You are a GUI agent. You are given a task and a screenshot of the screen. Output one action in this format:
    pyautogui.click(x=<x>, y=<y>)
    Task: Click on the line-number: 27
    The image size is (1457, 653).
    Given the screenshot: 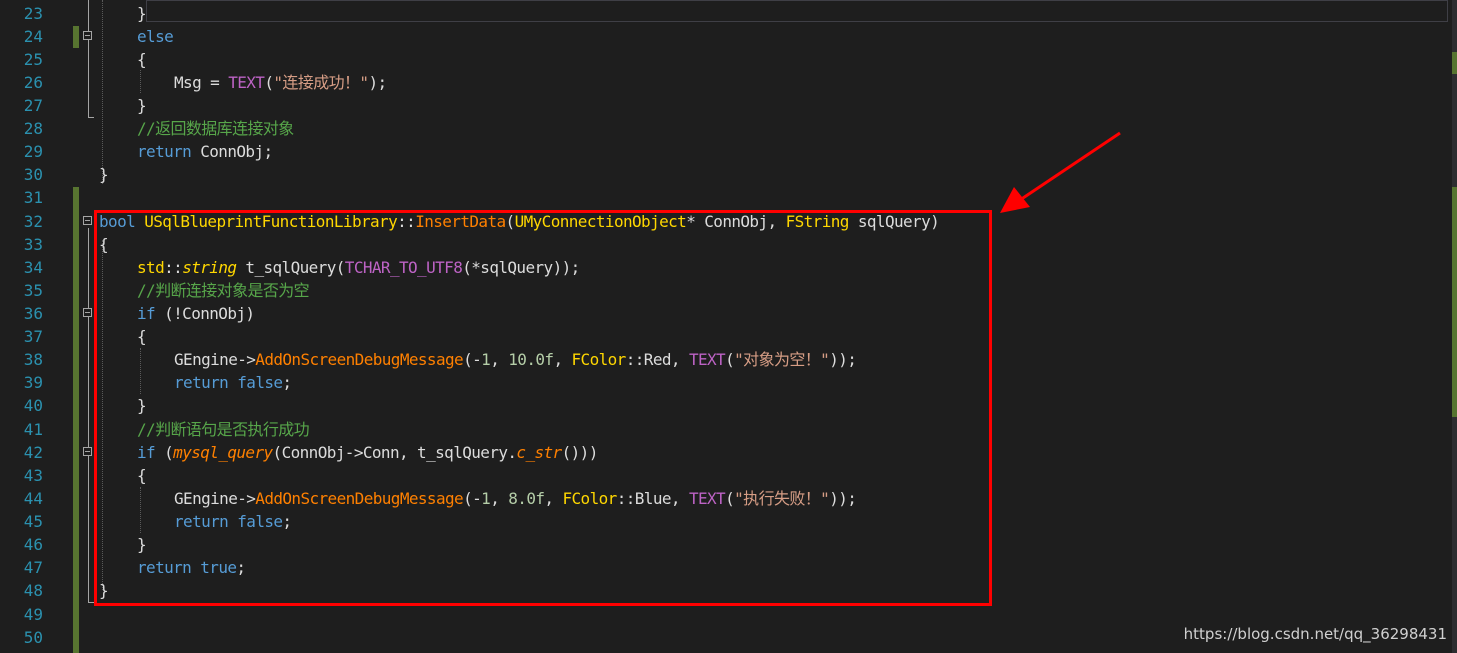 What is the action you would take?
    pyautogui.click(x=33, y=105)
    